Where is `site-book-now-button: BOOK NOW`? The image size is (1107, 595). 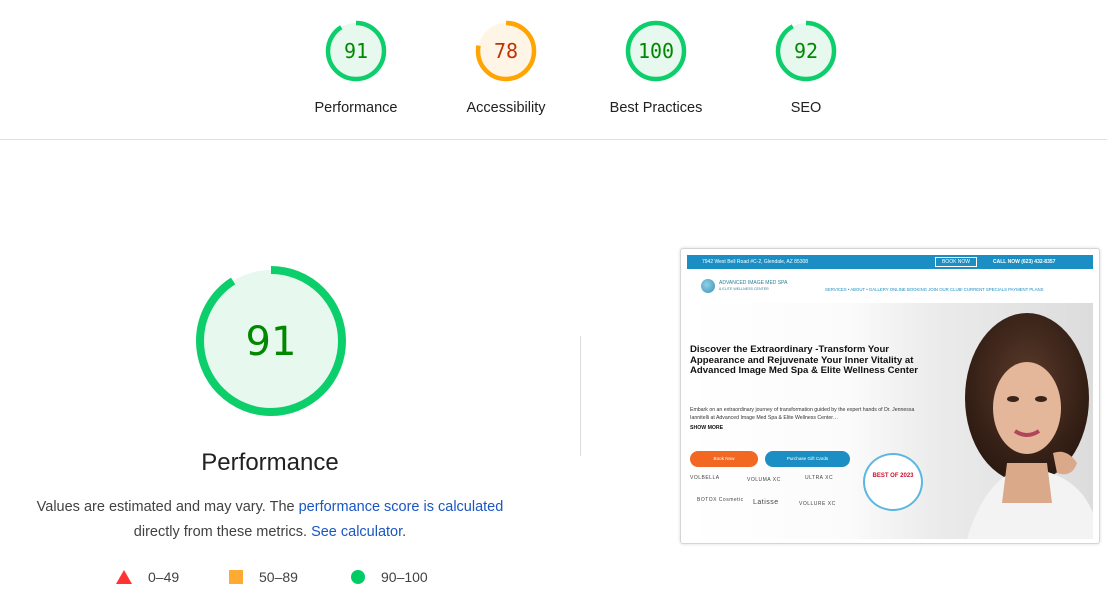
site-book-now-button: BOOK NOW is located at coordinates (956, 262).